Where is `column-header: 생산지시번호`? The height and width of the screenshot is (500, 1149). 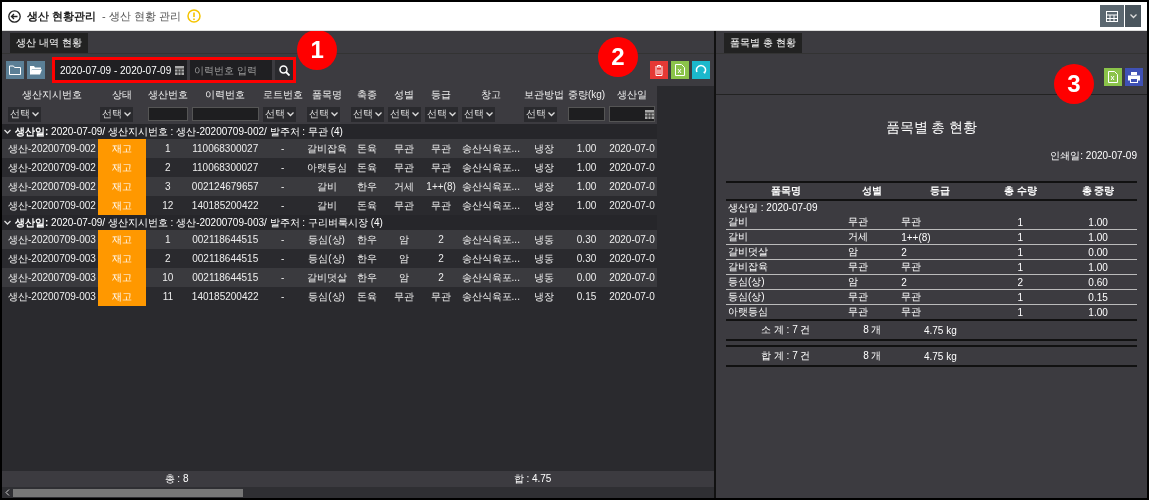 column-header: 생산지시번호 is located at coordinates (52, 95).